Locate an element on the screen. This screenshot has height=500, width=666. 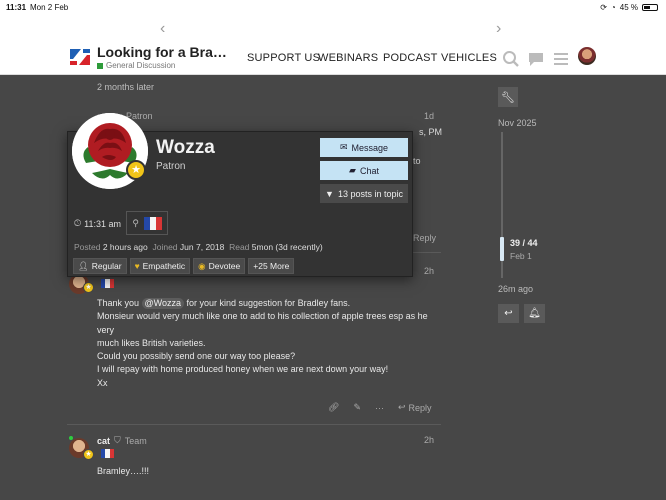
badge-devotee: ◉ Devotee is located at coordinates (219, 266).